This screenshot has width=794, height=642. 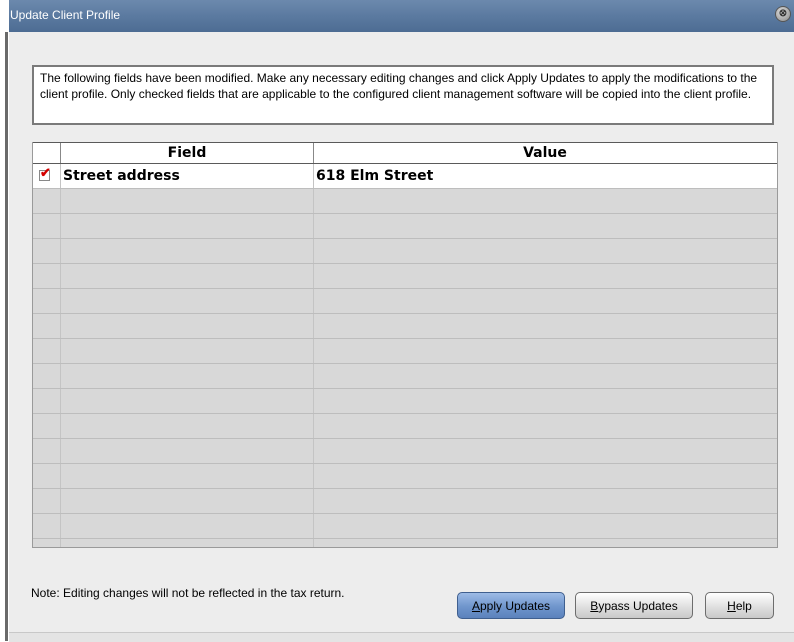 I want to click on table-row: ✔ Street address 618 Elm Street, so click(x=405, y=176).